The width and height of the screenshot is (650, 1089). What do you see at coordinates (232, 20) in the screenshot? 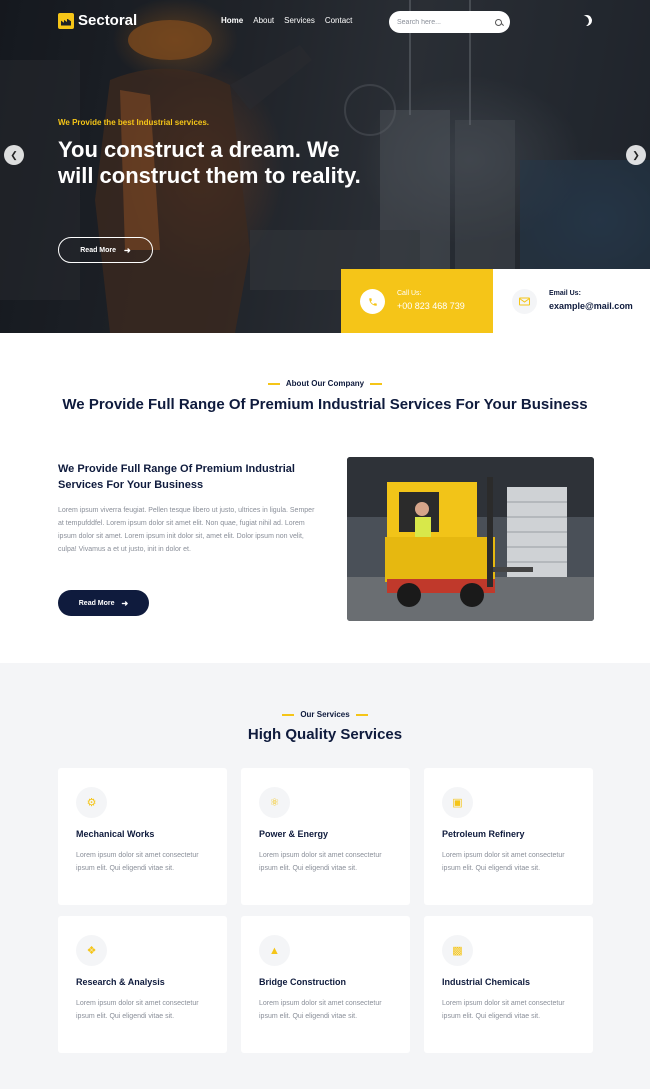
I see `nav-home: Home` at bounding box center [232, 20].